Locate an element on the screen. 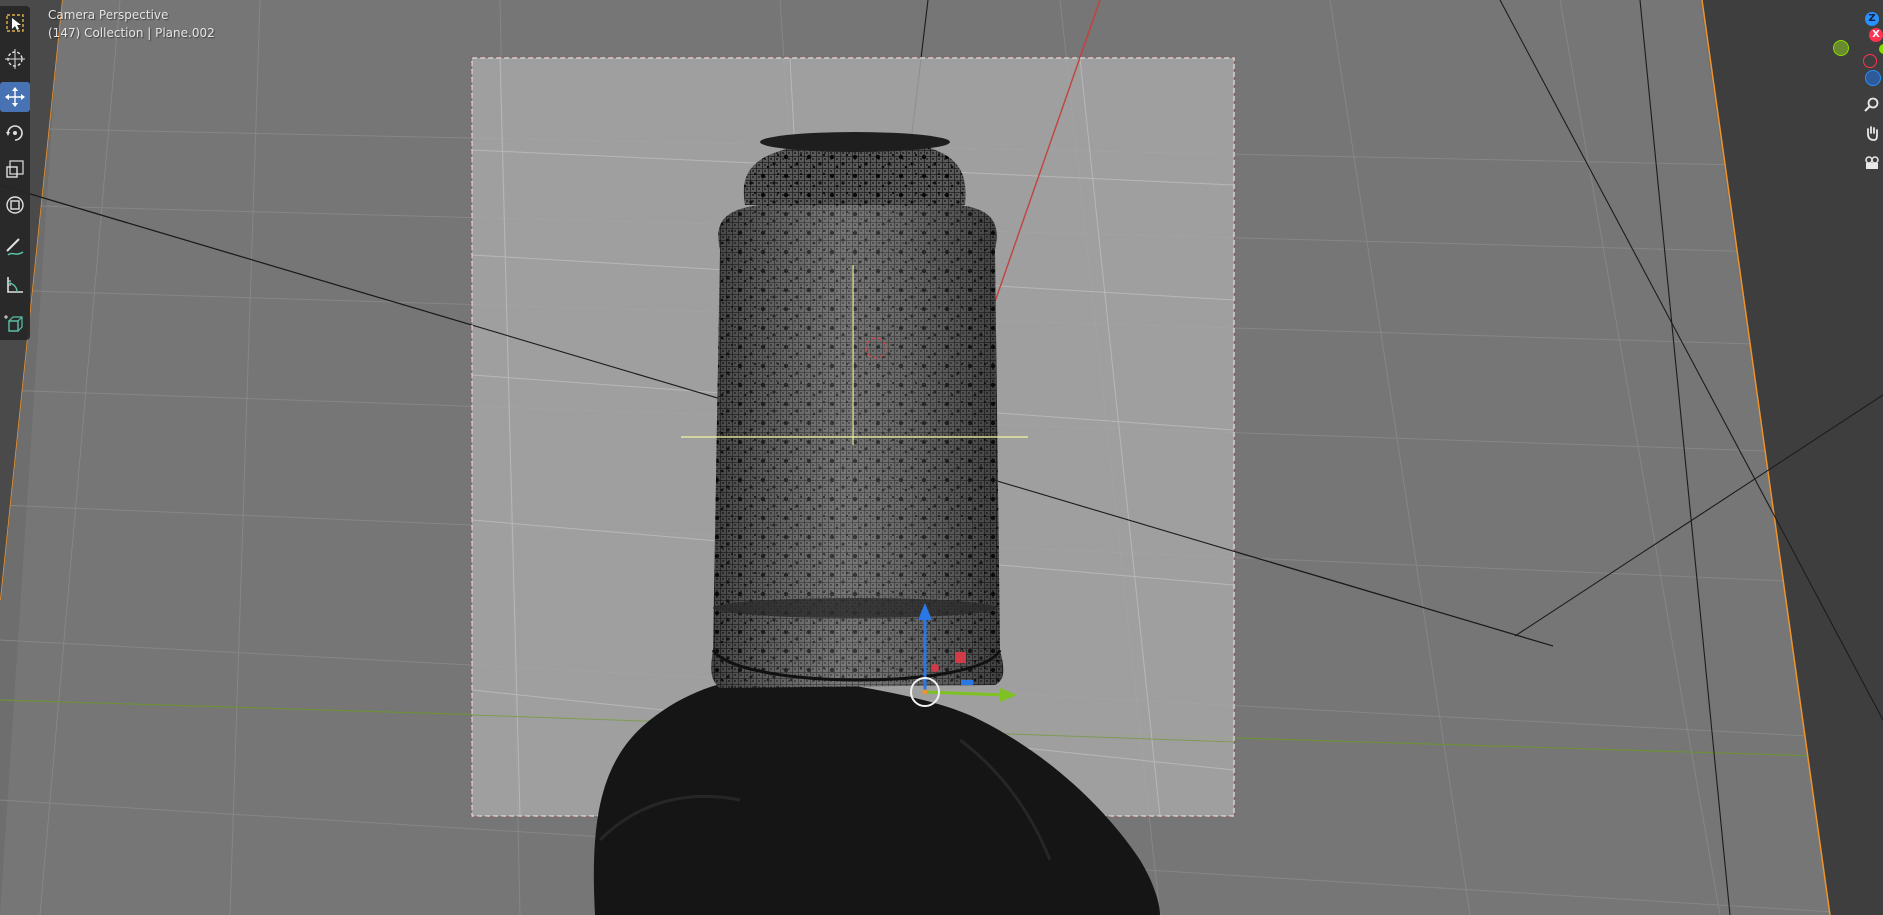 The image size is (1883, 915). add-cube-tool is located at coordinates (15, 323).